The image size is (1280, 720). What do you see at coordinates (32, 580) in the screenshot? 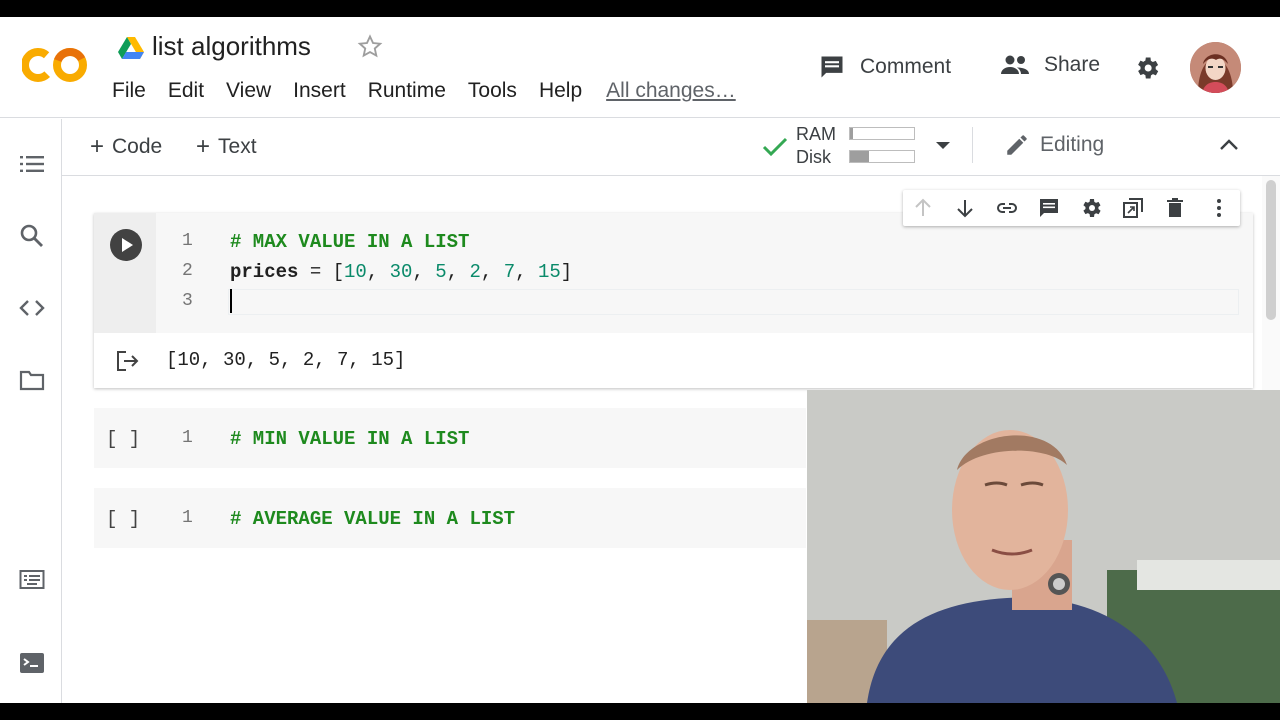
I see `command-palette-icon` at bounding box center [32, 580].